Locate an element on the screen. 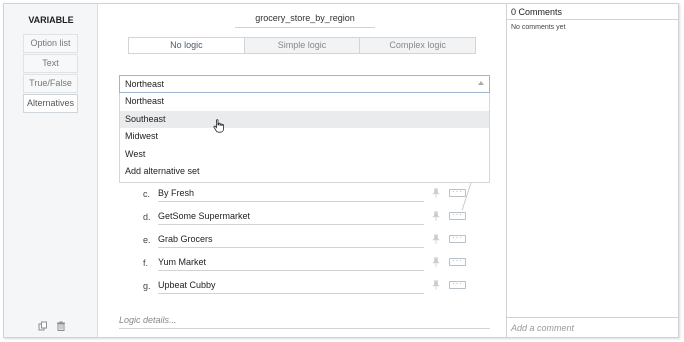  alternative-input: GetSome Supermarket is located at coordinates (291, 217).